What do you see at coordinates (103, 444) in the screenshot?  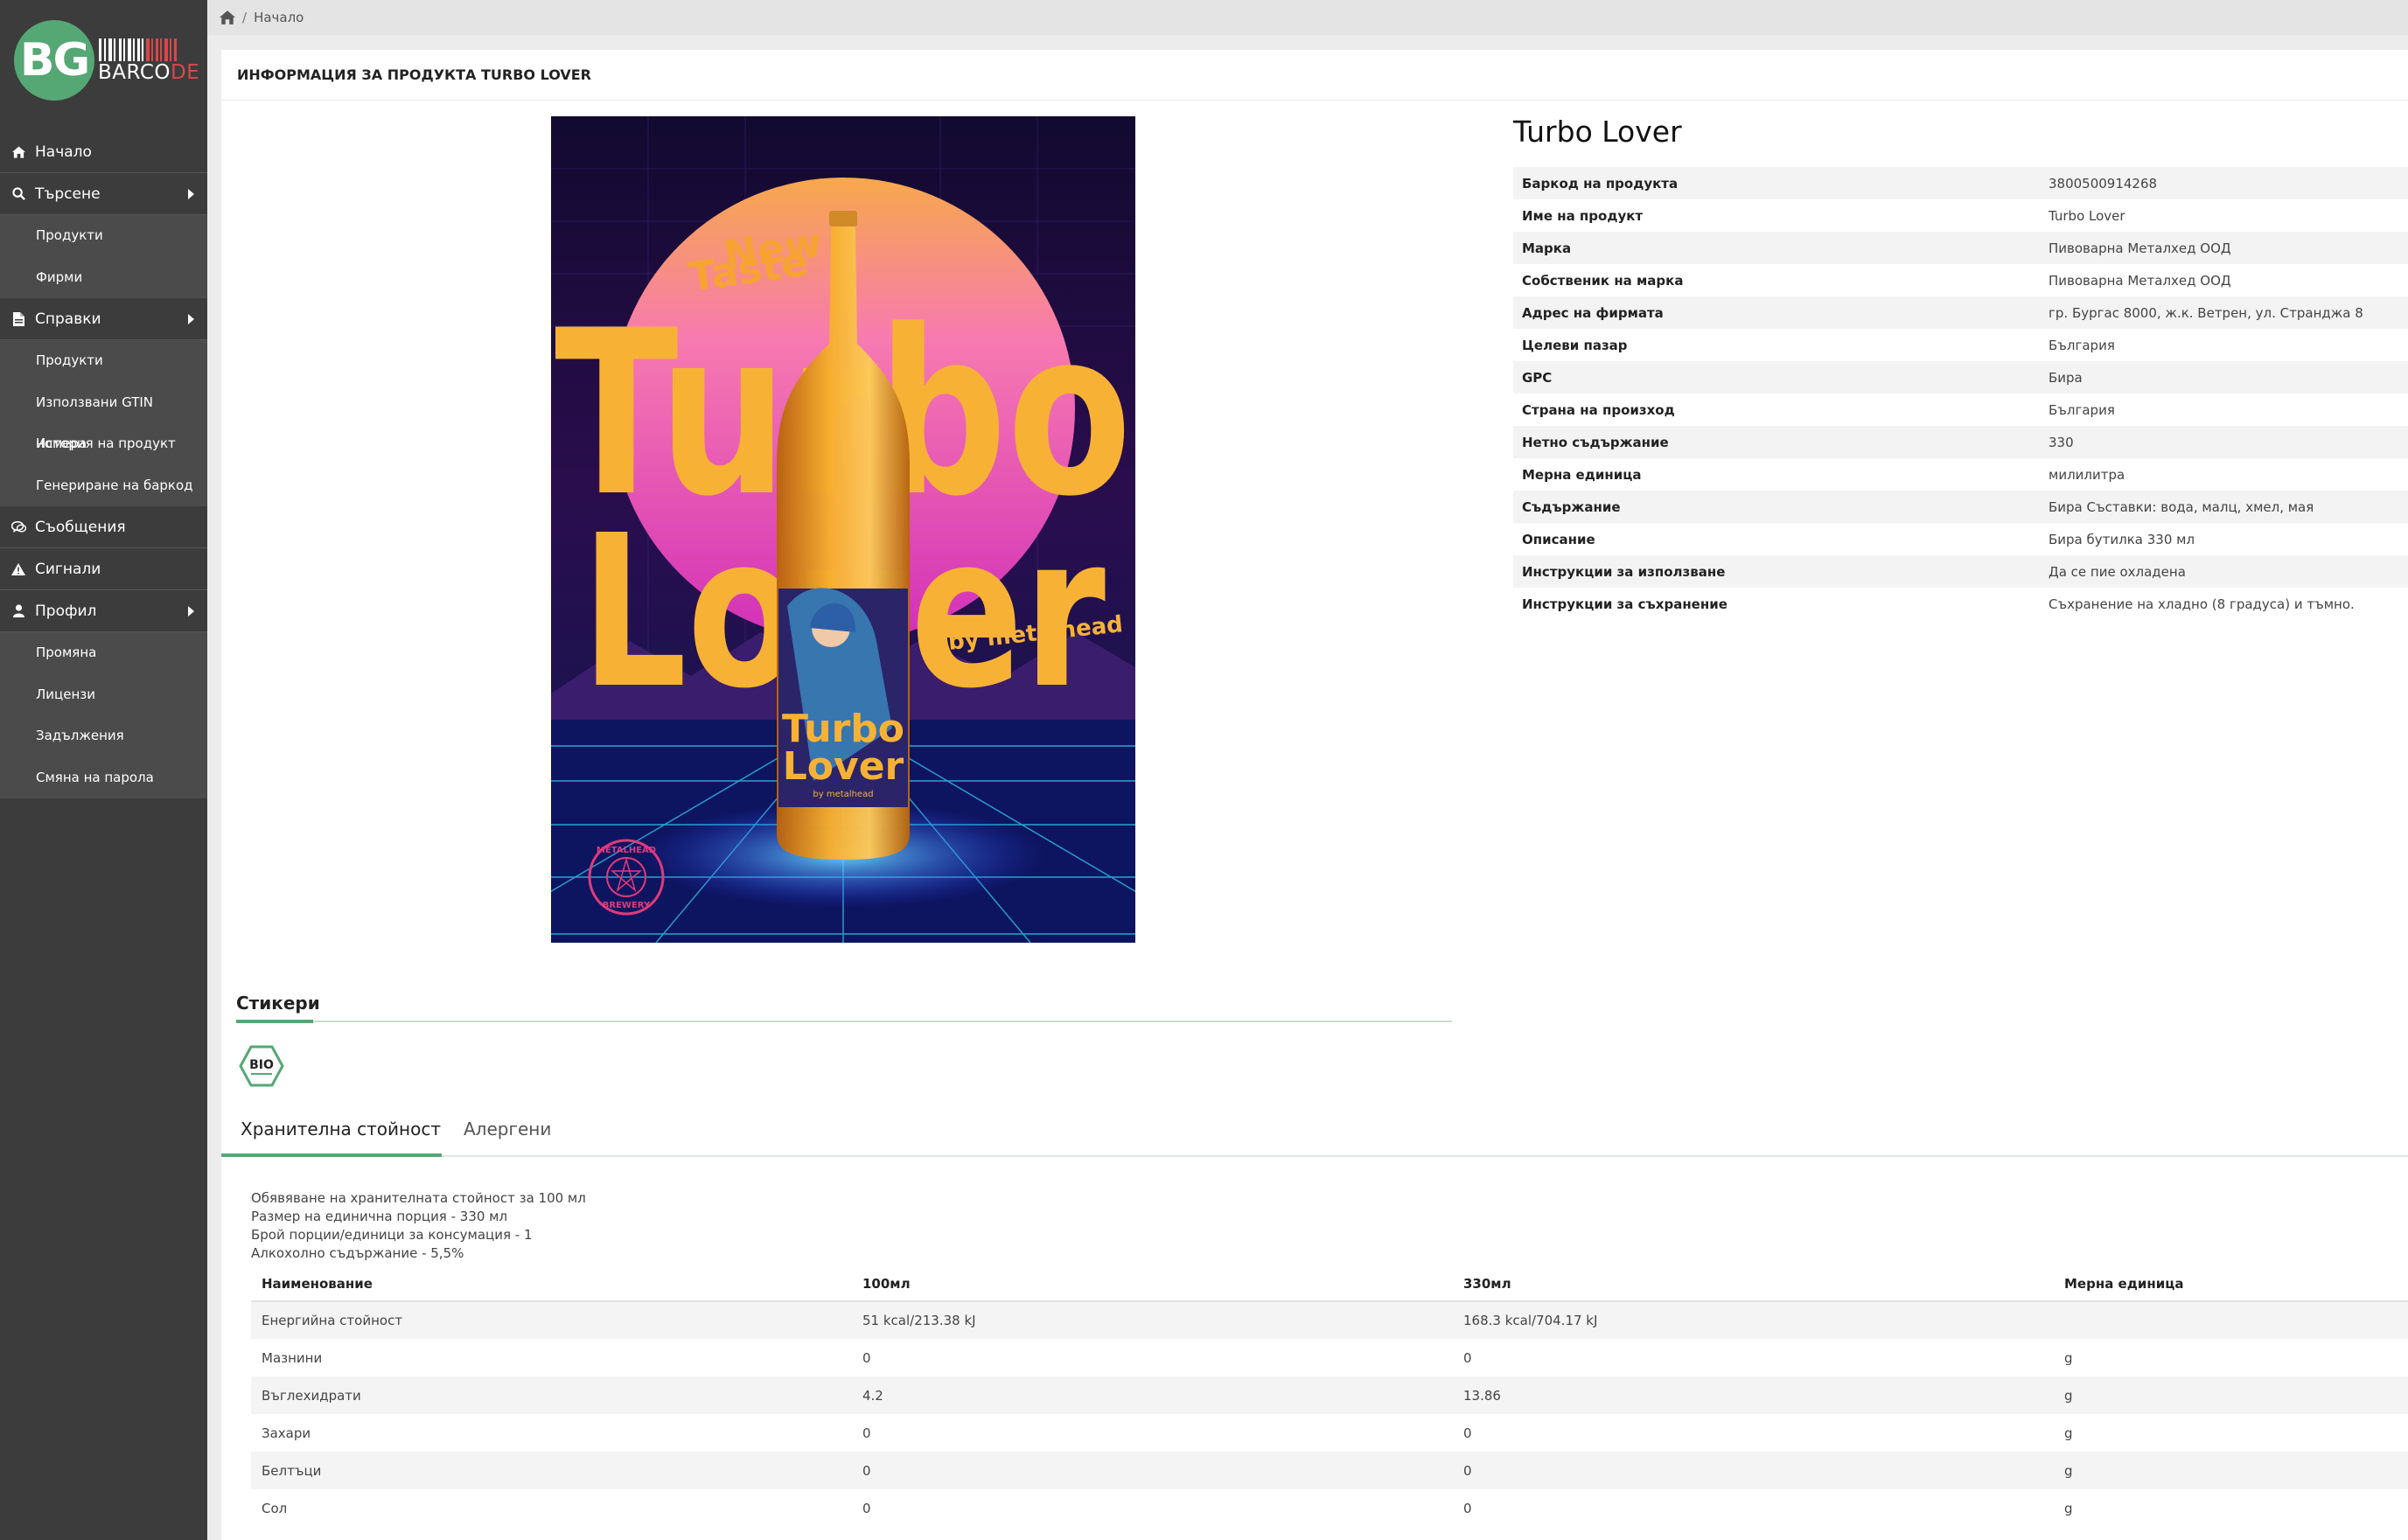 I see `sidebar-subitem-product-history: История на продукт` at bounding box center [103, 444].